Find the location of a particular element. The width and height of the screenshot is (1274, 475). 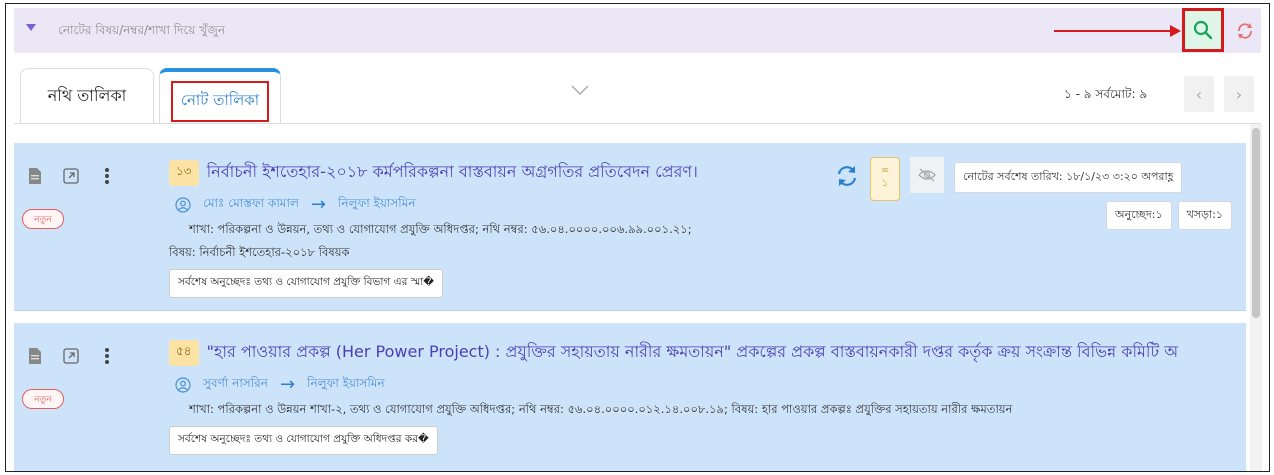

attachment-button: ∞ ১ is located at coordinates (885, 179).